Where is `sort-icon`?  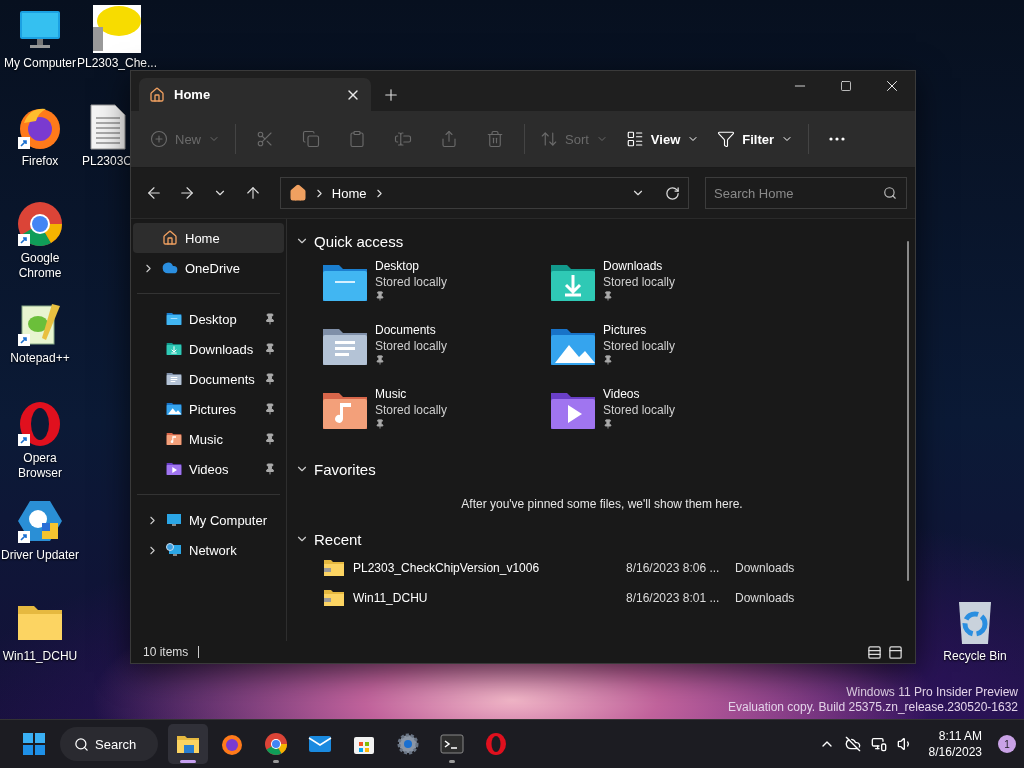
sort-icon is located at coordinates (549, 139).